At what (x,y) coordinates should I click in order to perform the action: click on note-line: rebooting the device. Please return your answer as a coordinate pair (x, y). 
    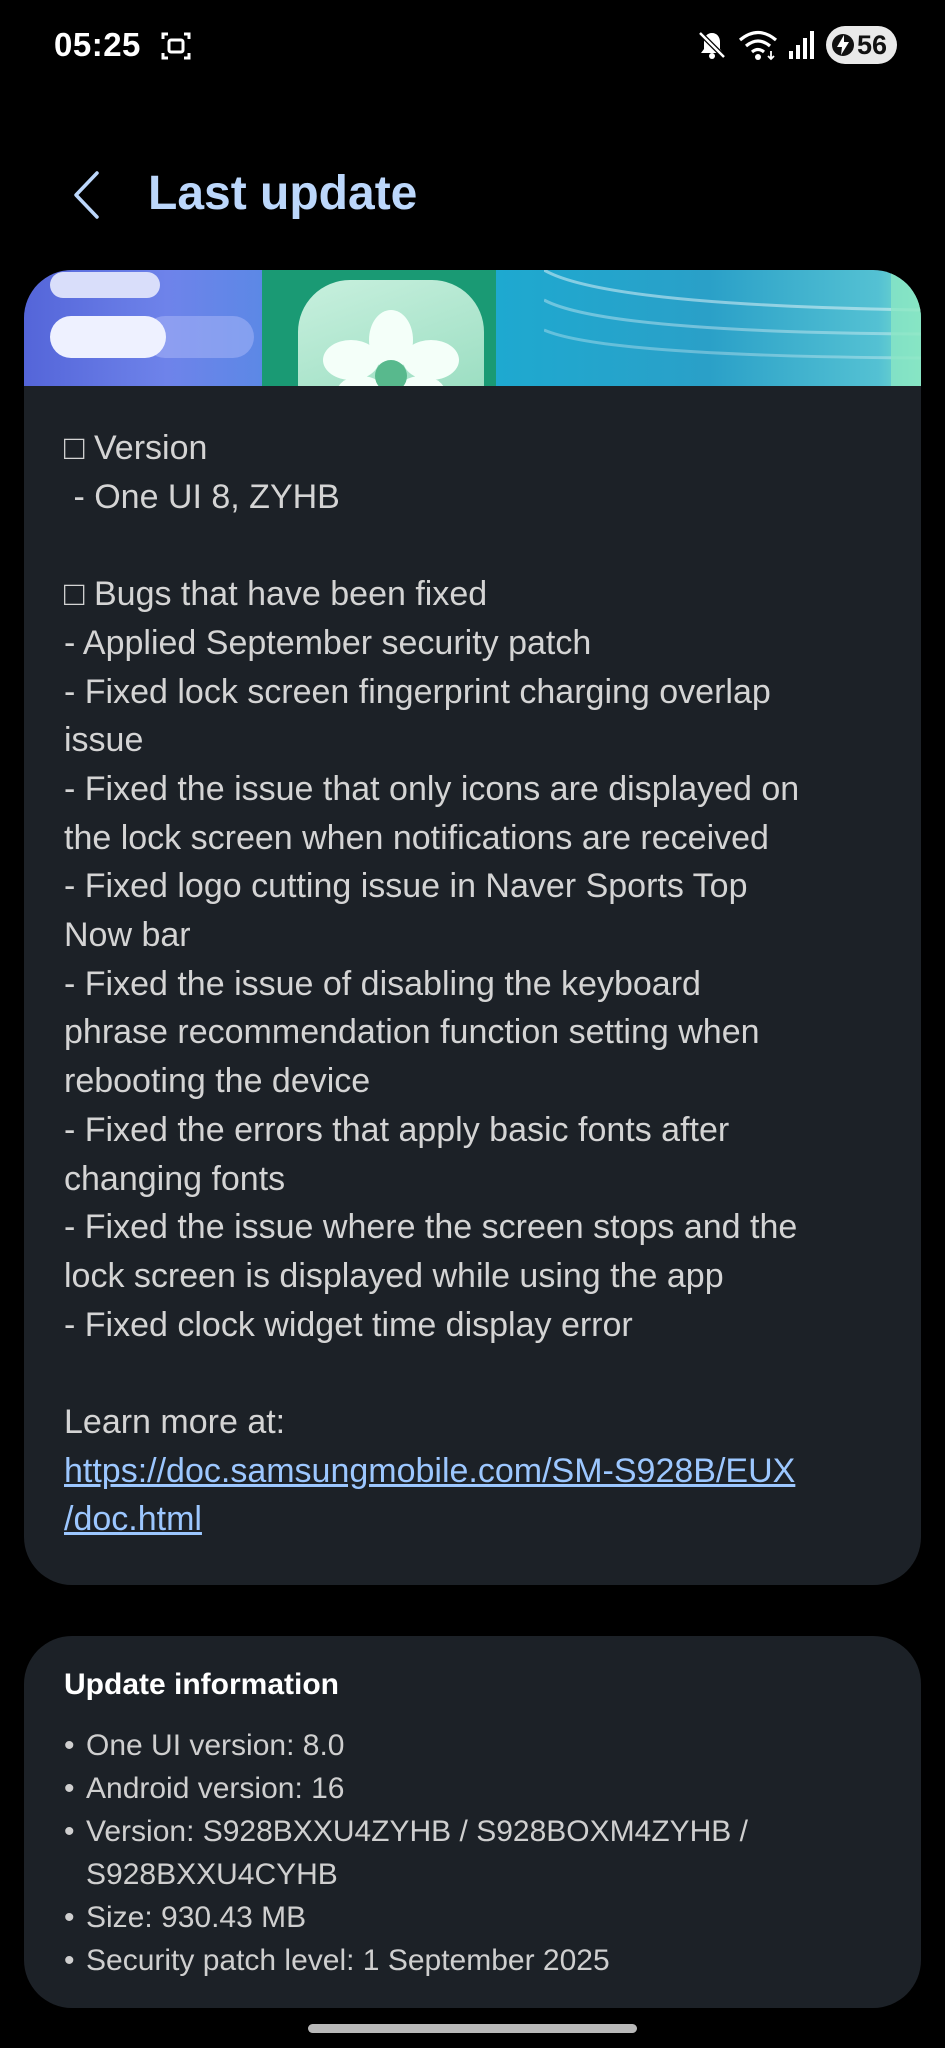
    Looking at the image, I should click on (217, 1081).